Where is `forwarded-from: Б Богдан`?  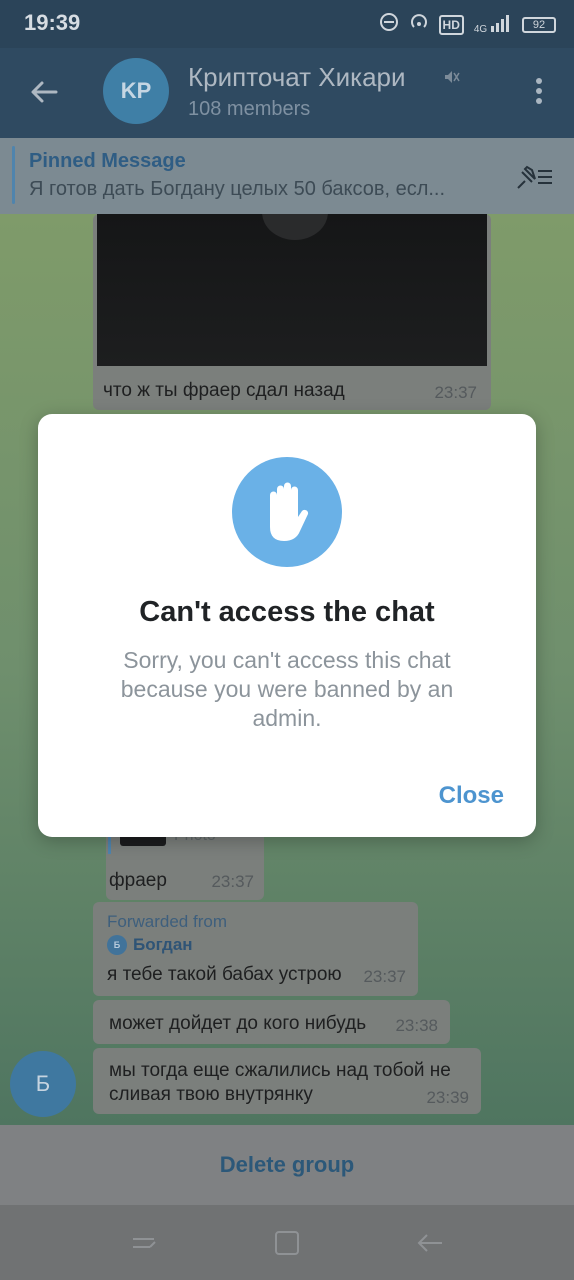
forwarded-from: Б Богдан is located at coordinates (150, 945).